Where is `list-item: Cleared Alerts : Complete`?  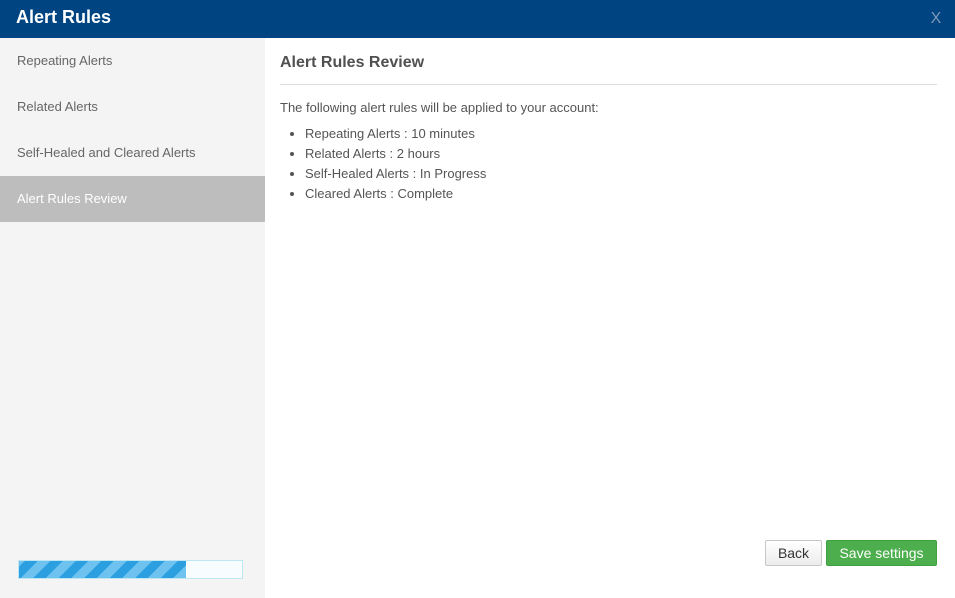 list-item: Cleared Alerts : Complete is located at coordinates (395, 194).